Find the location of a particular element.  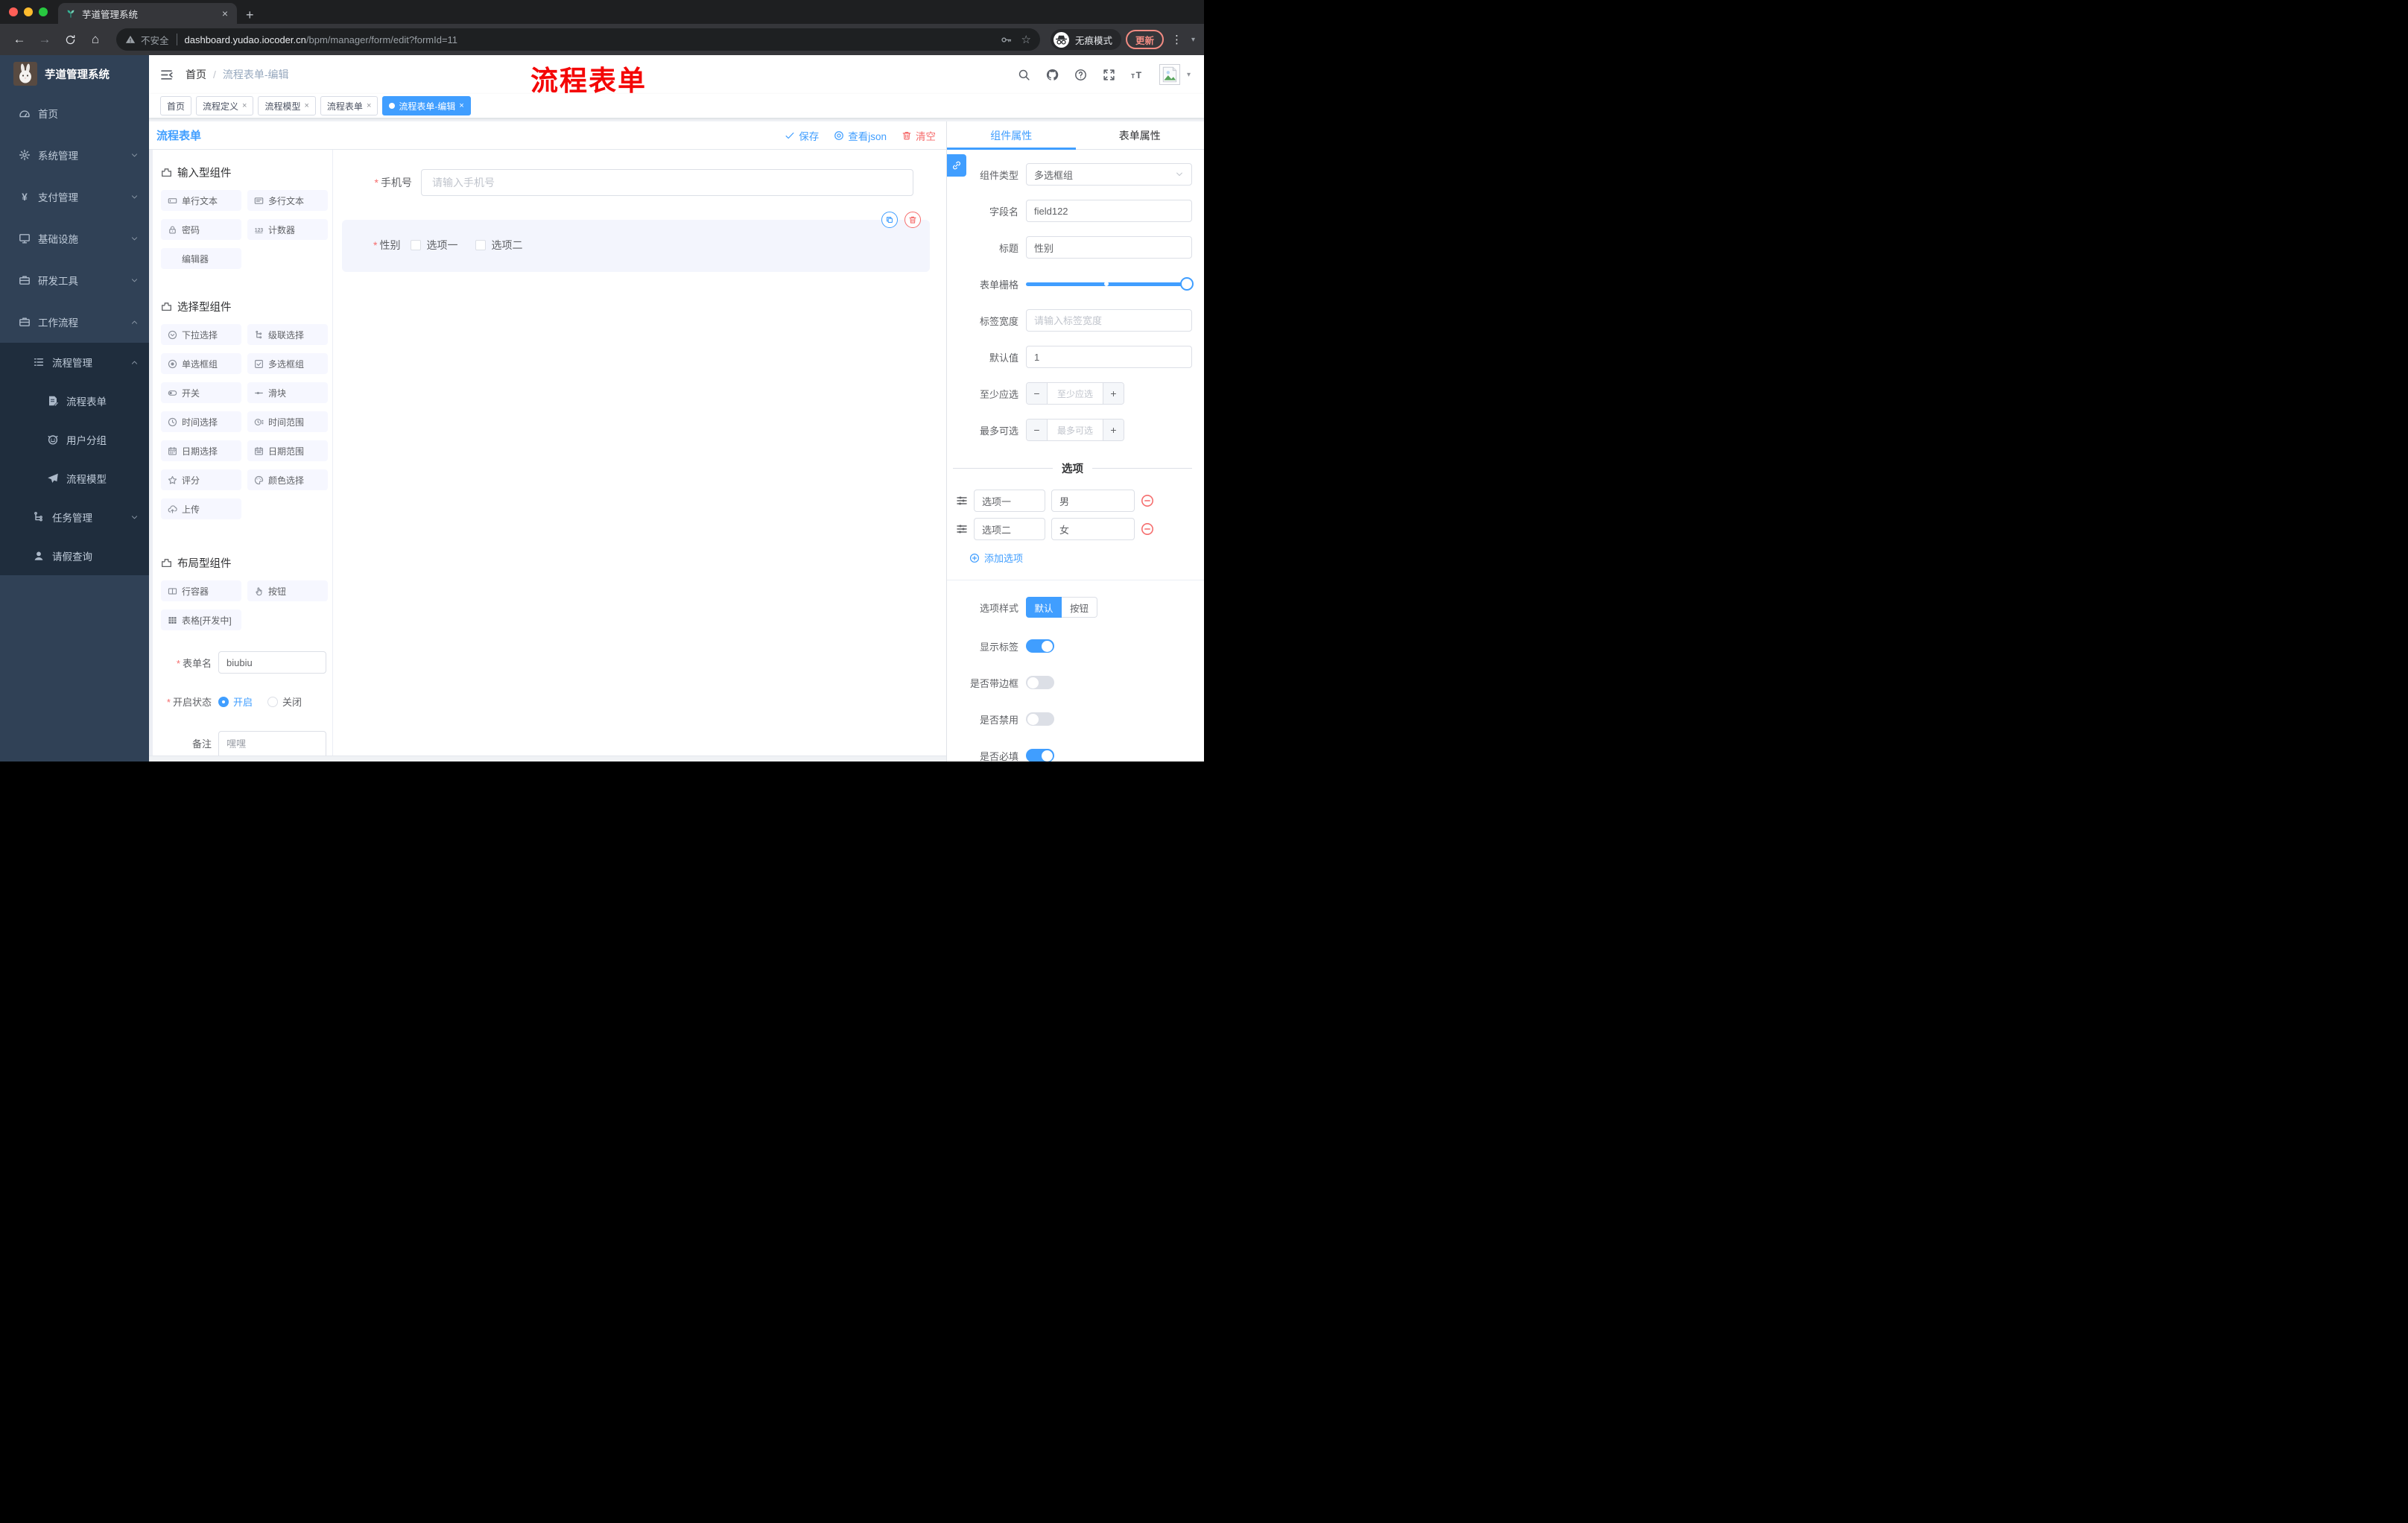

component-chip-date: 日期选择 is located at coordinates (201, 450).